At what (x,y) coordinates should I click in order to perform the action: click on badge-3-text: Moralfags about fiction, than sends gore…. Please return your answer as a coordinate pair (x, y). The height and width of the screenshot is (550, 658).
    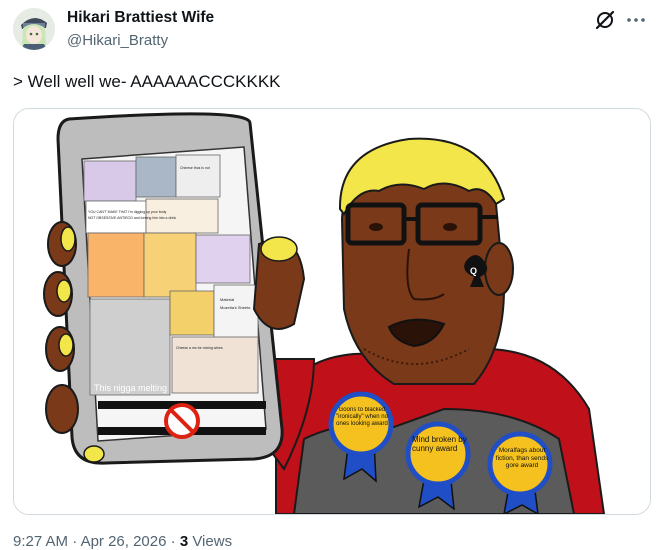
    Looking at the image, I should click on (522, 458).